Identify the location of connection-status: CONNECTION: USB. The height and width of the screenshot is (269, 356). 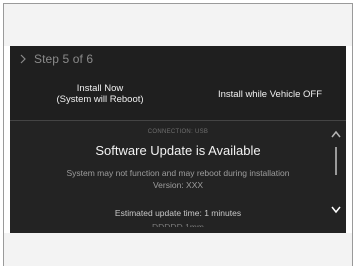
(178, 132).